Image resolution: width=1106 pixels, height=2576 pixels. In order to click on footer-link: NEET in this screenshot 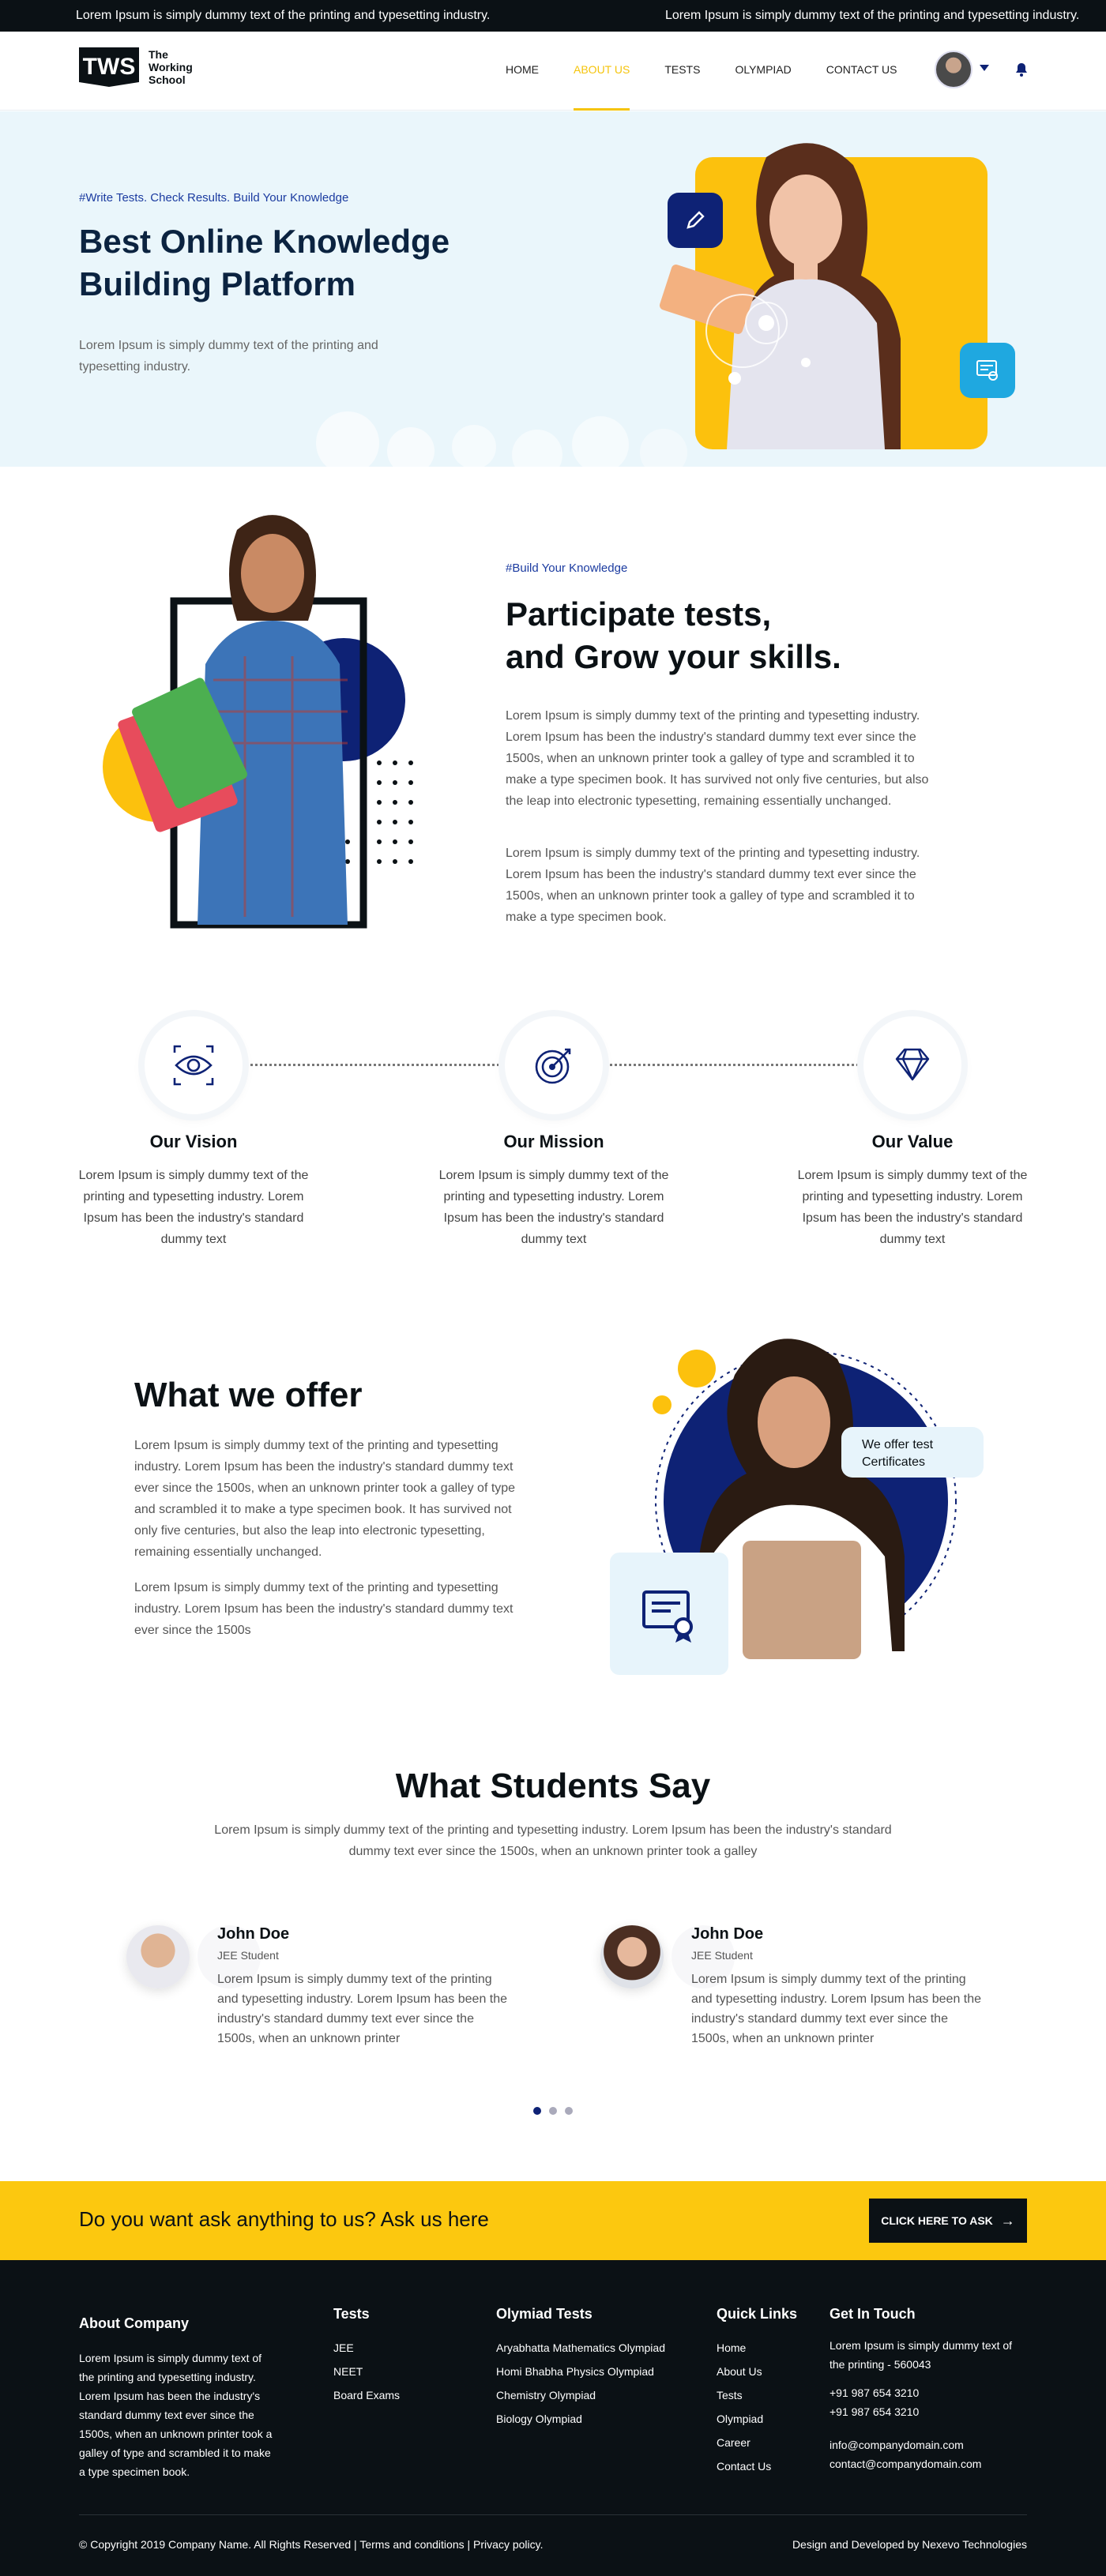, I will do `click(367, 2371)`.